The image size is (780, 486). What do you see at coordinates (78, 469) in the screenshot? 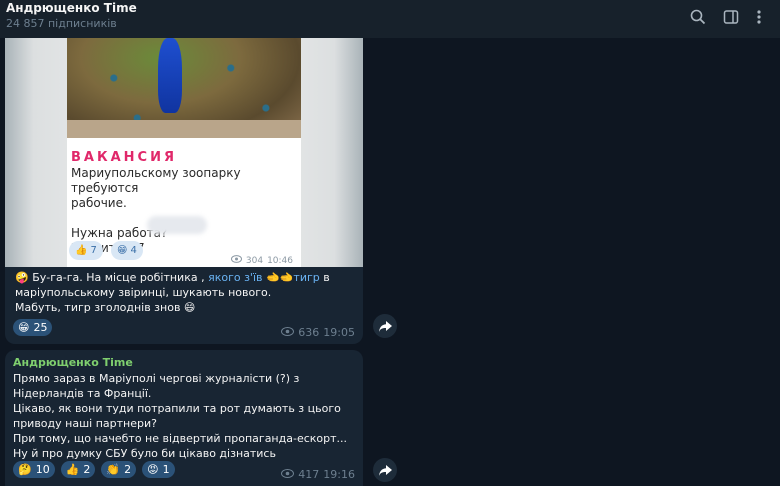
I see `reaction-chip: 👍 2` at bounding box center [78, 469].